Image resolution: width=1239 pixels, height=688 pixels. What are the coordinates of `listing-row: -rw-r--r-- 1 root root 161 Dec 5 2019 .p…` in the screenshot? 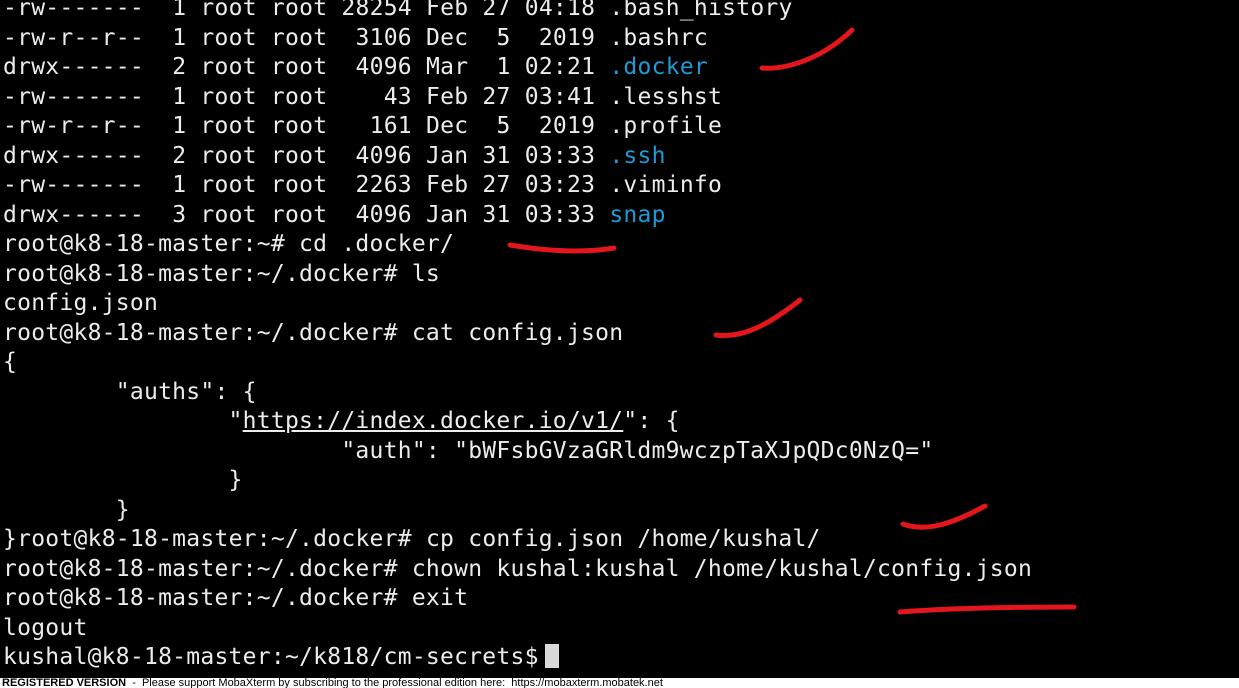 It's located at (621, 127).